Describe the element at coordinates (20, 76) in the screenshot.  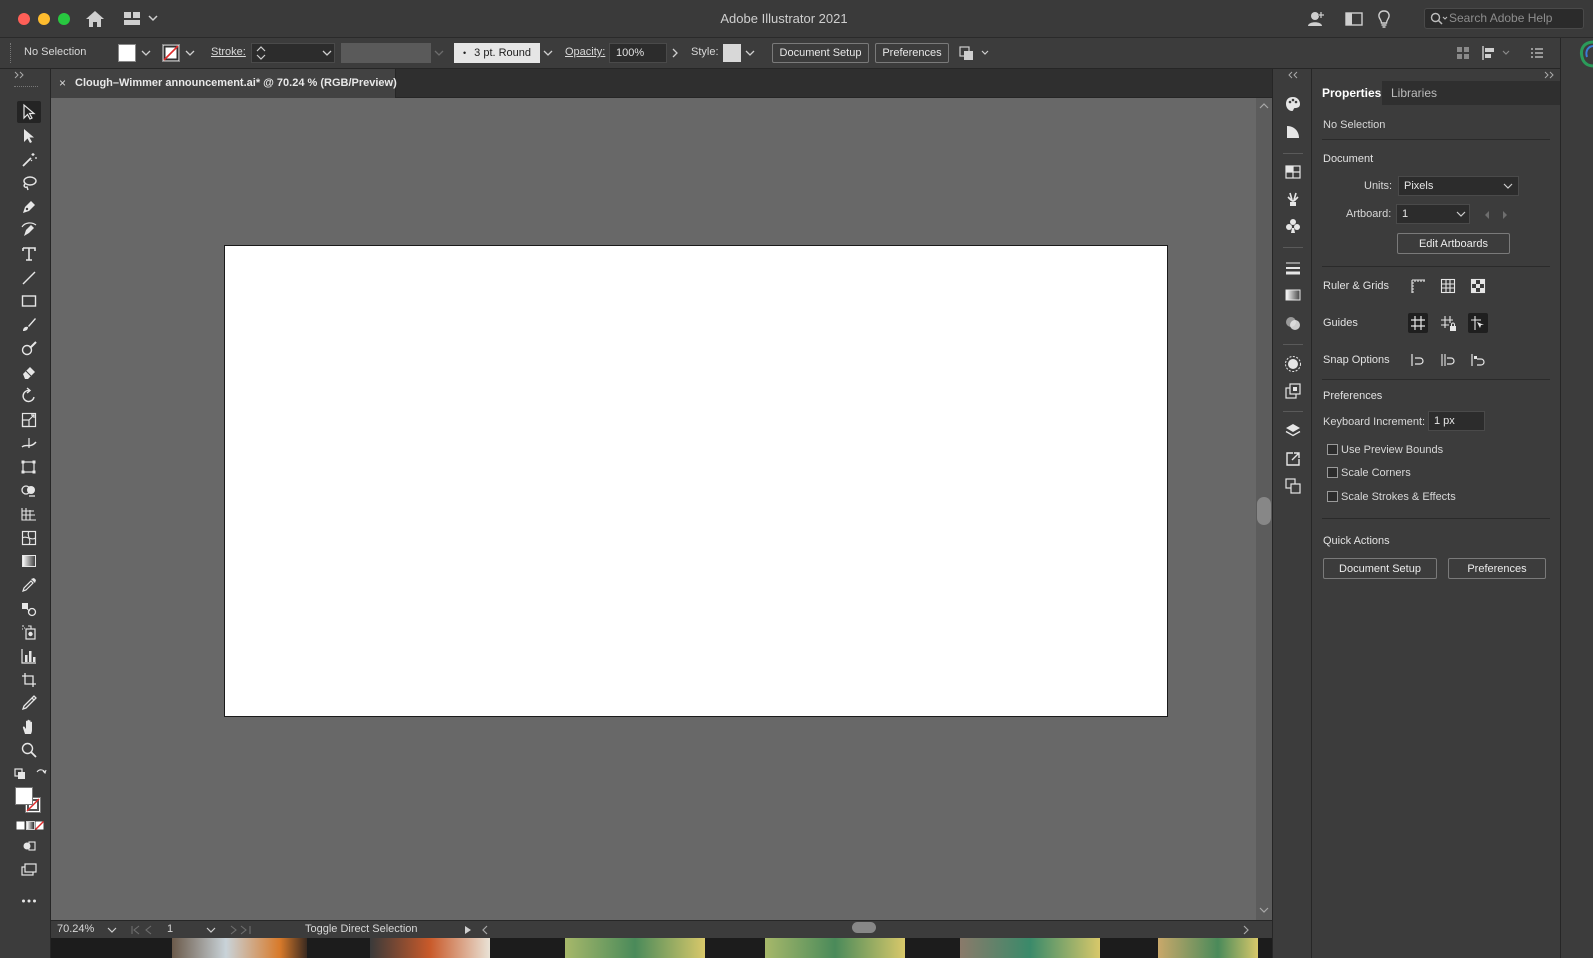
I see `tools-collapse-icon` at that location.